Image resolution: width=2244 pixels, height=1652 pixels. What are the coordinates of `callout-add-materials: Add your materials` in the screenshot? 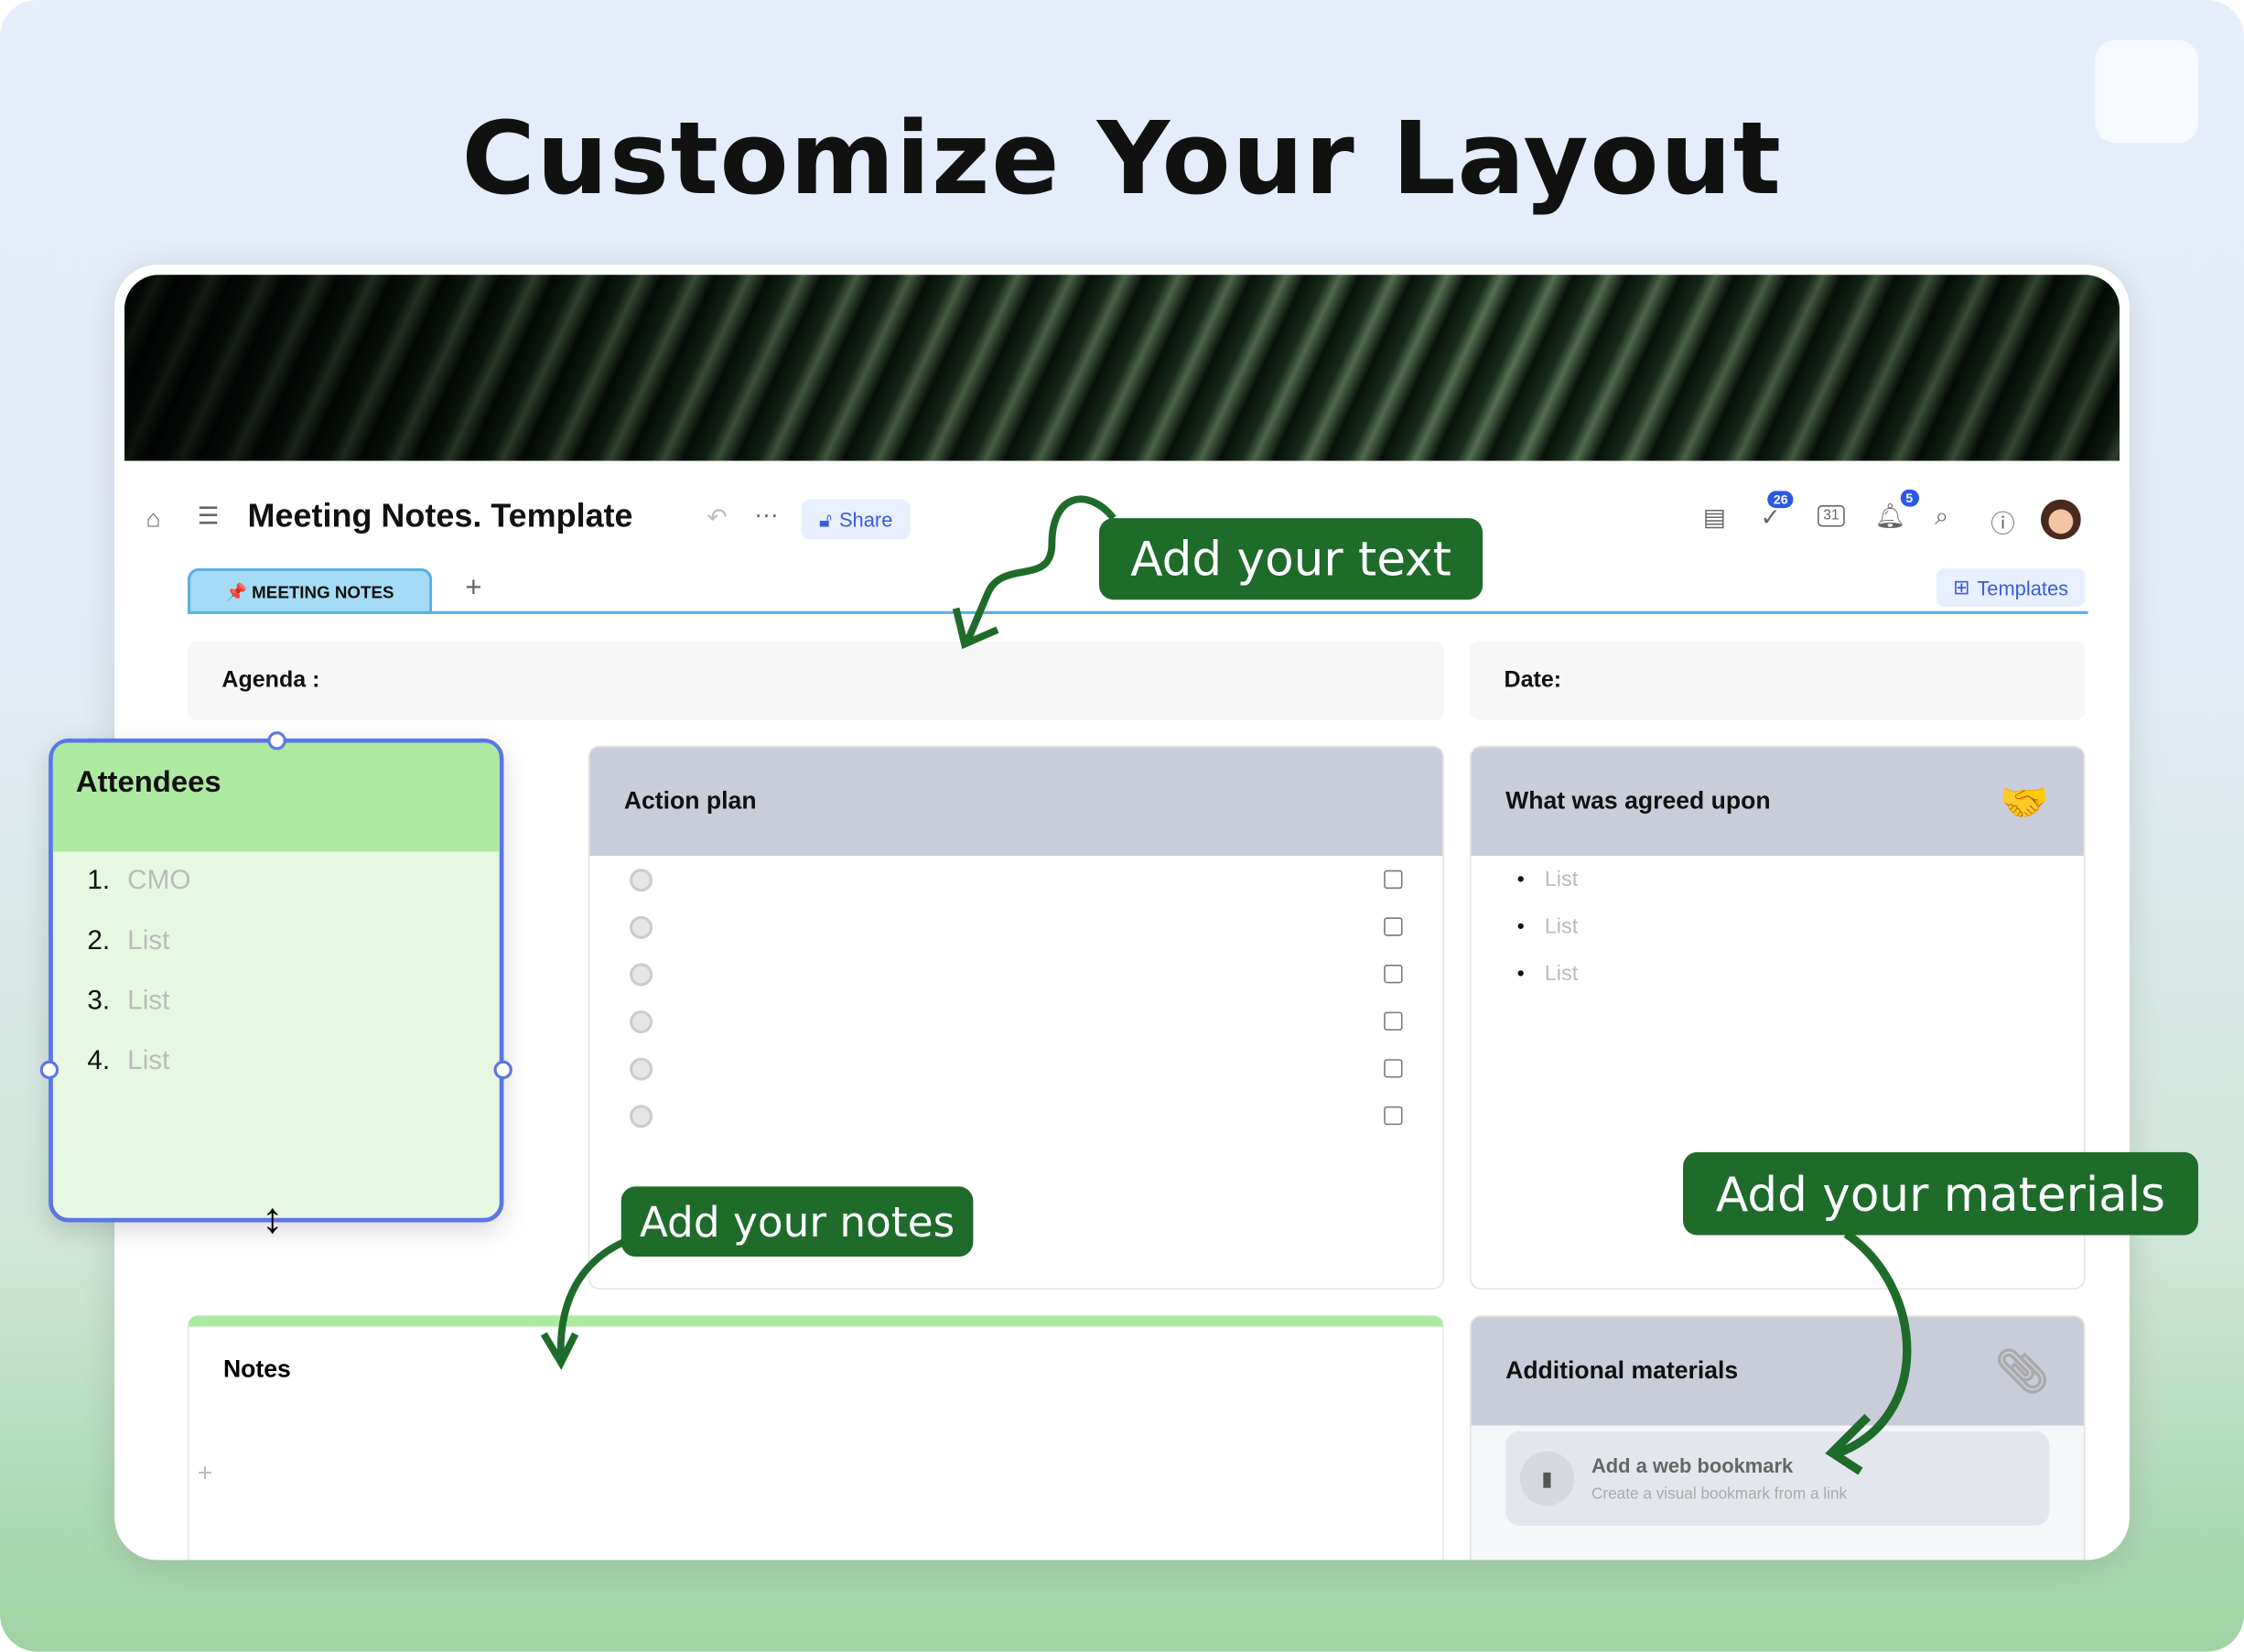 It's located at (1940, 1193).